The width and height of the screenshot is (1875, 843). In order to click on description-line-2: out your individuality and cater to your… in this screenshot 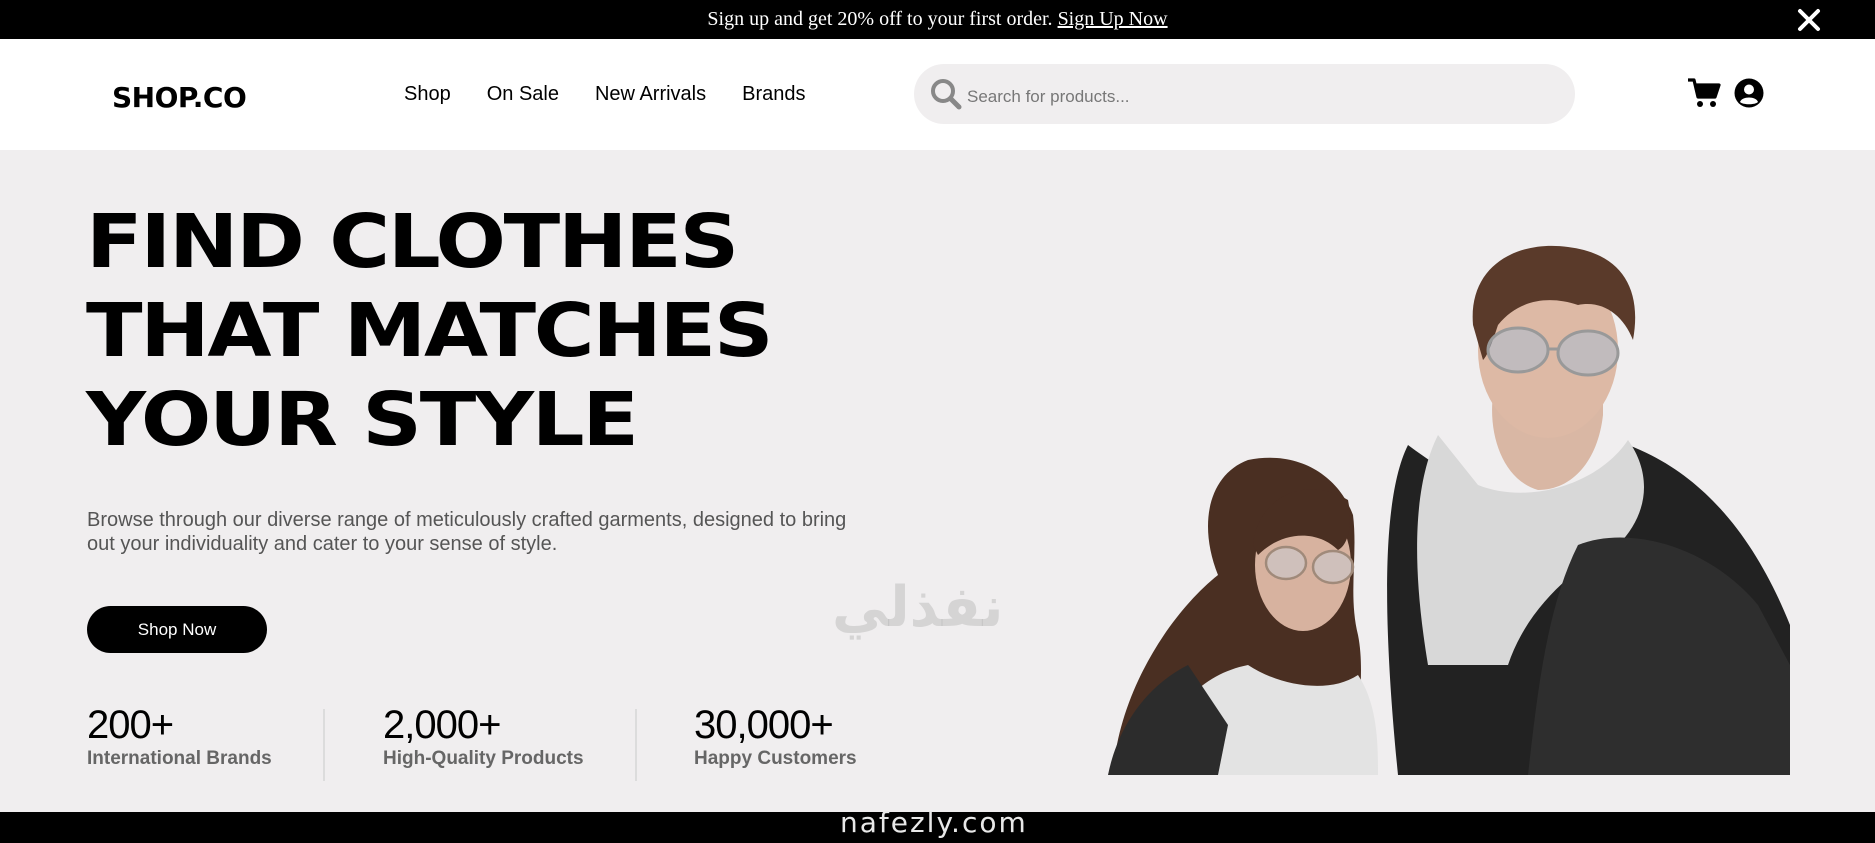, I will do `click(322, 544)`.